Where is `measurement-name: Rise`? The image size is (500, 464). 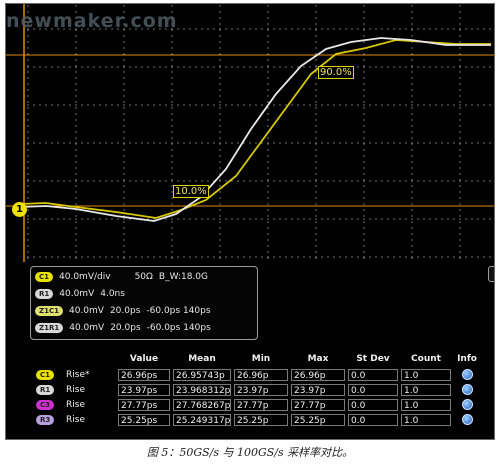
measurement-name: Rise is located at coordinates (75, 405).